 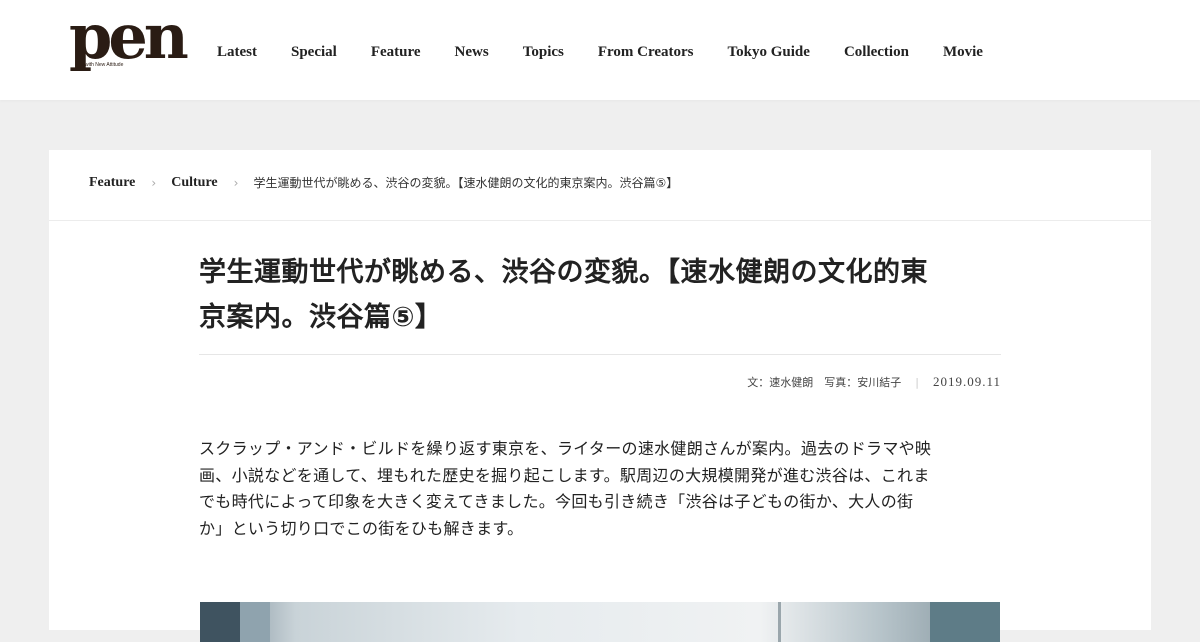 What do you see at coordinates (600, 220) in the screenshot?
I see `breadcrumb-divider` at bounding box center [600, 220].